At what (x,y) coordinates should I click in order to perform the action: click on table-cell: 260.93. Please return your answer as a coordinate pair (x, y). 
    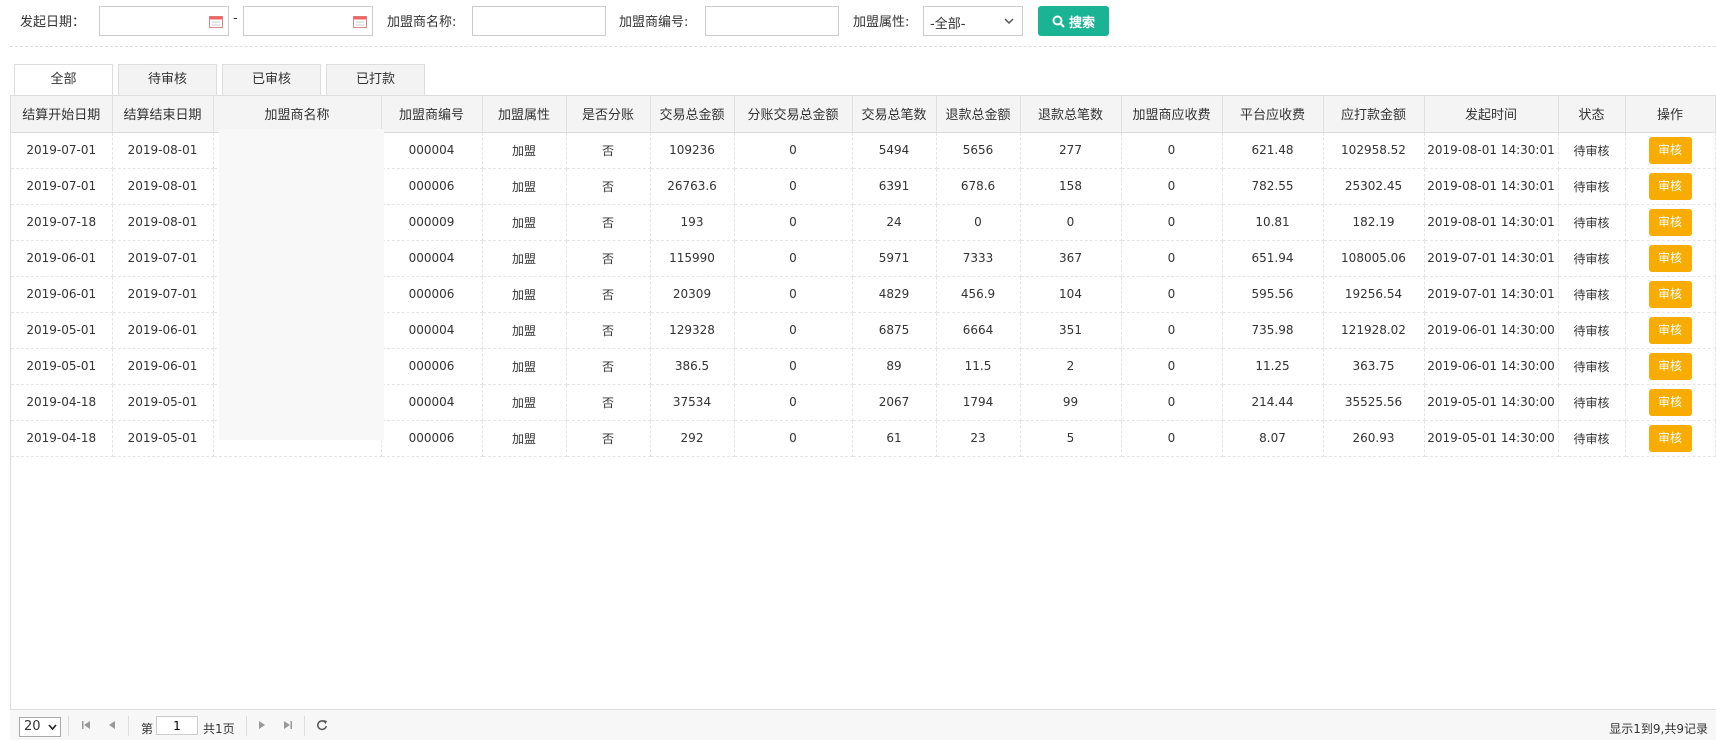
    Looking at the image, I should click on (1374, 438).